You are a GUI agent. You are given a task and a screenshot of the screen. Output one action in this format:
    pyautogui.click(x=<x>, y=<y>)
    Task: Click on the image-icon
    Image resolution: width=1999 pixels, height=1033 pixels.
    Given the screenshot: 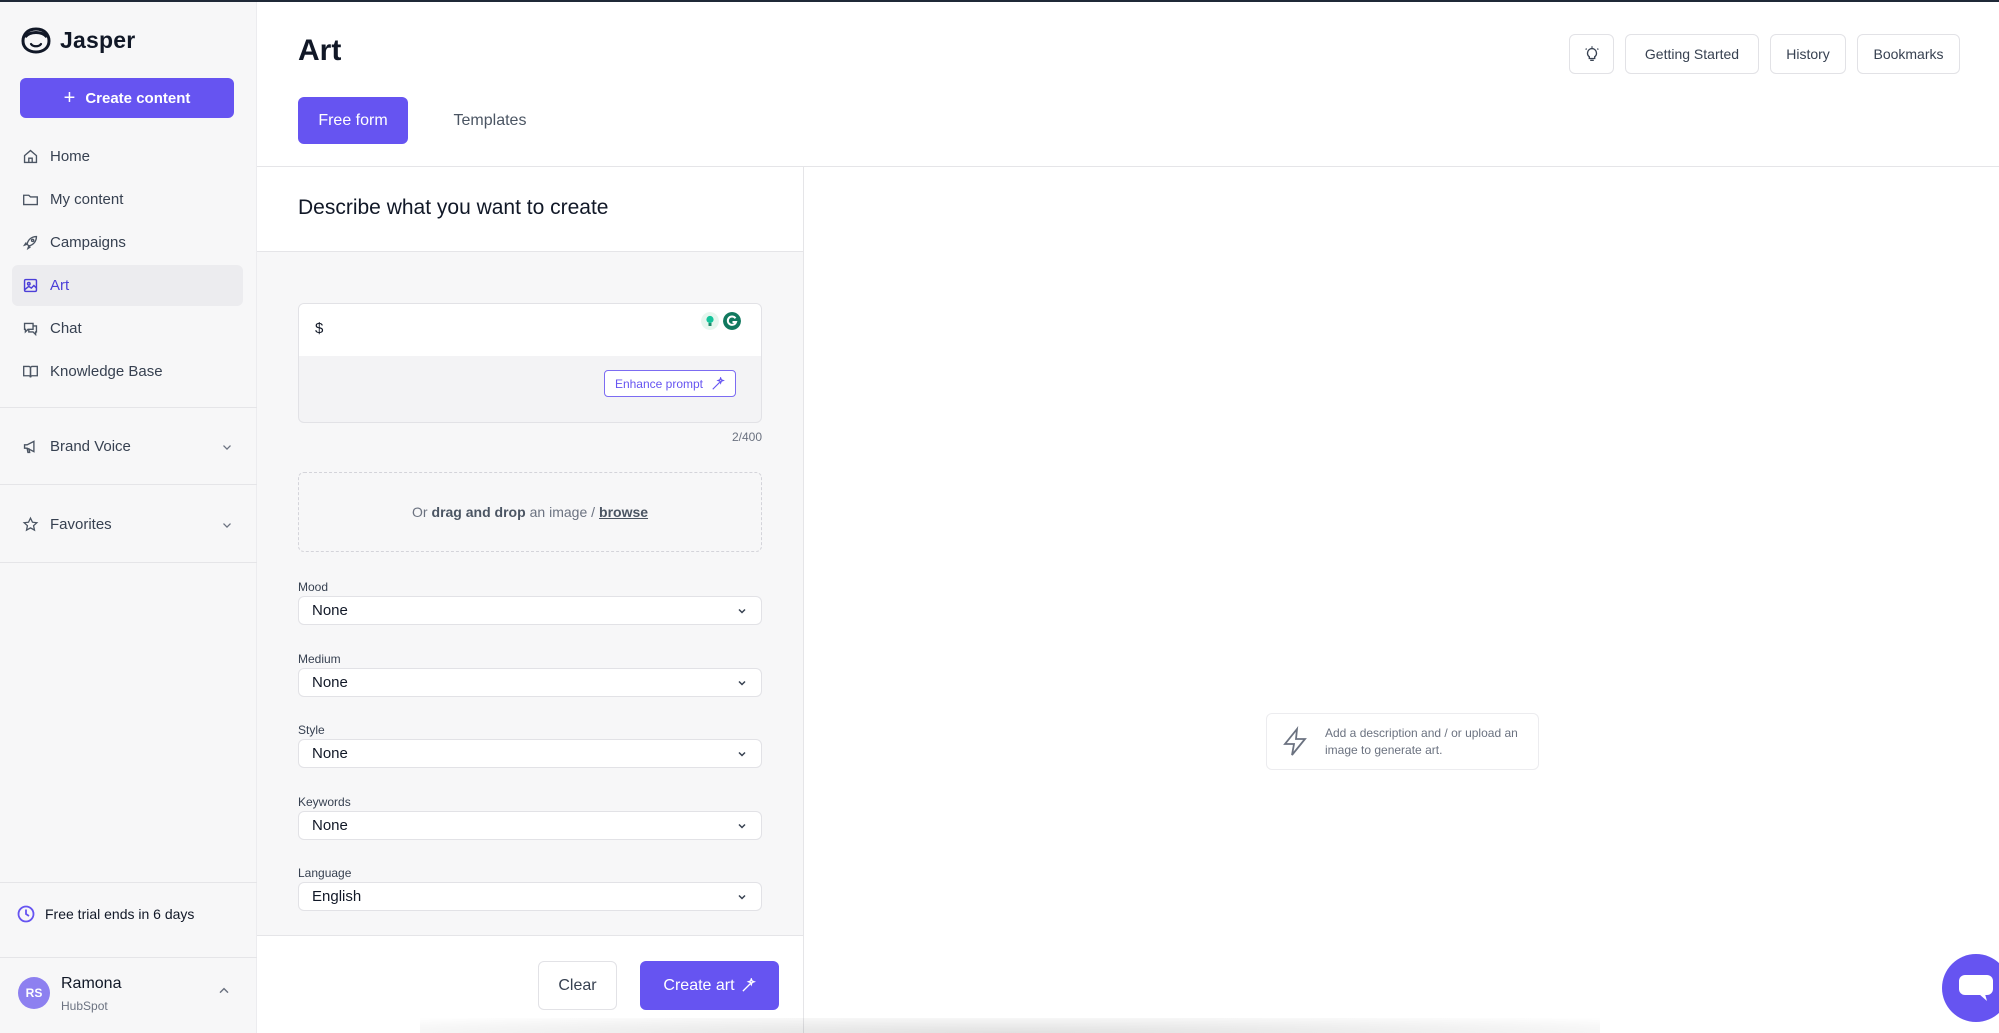 What is the action you would take?
    pyautogui.click(x=30, y=285)
    